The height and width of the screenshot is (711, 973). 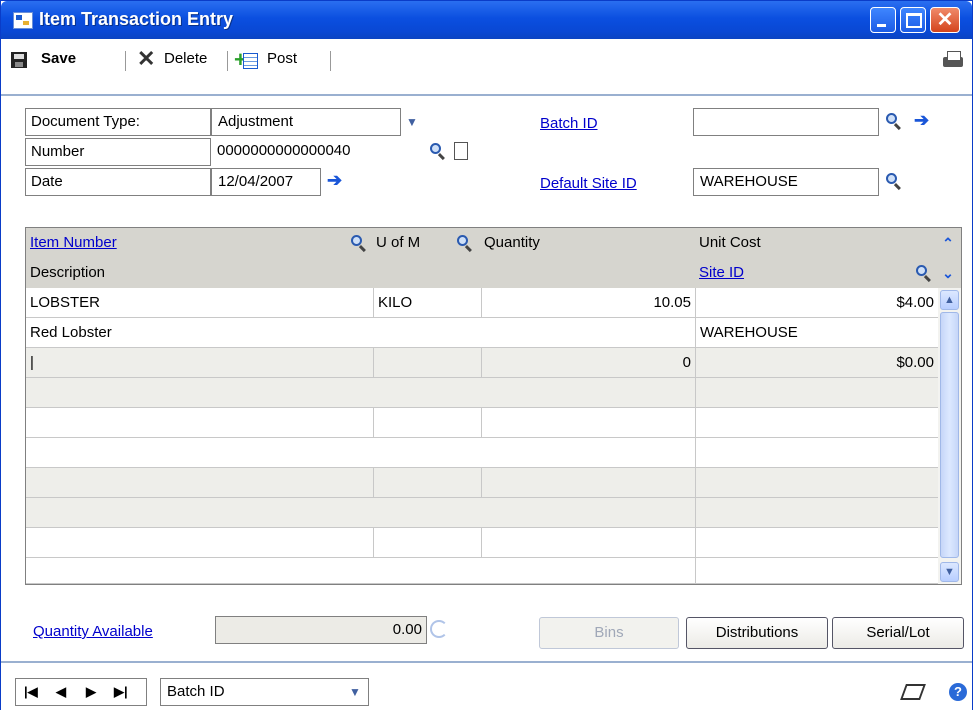 I want to click on grid-header-row-1: Item Number U of M Quantity Unit Cost ⌃, so click(x=493, y=243).